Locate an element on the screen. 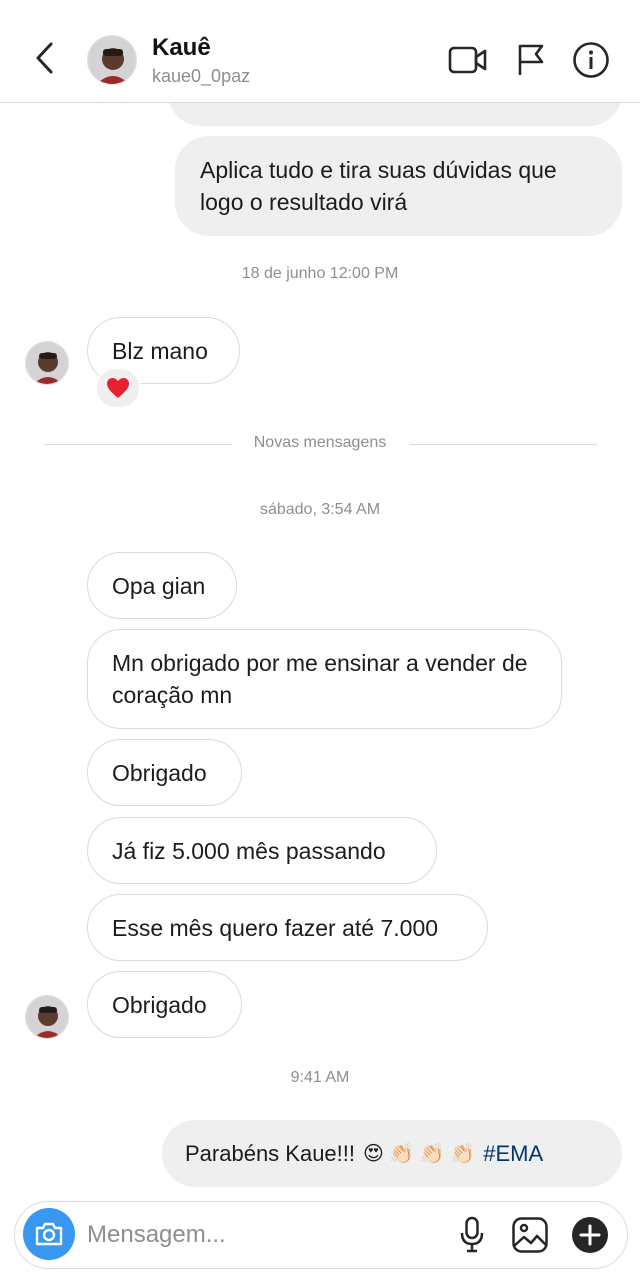  divider-line is located at coordinates (503, 444).